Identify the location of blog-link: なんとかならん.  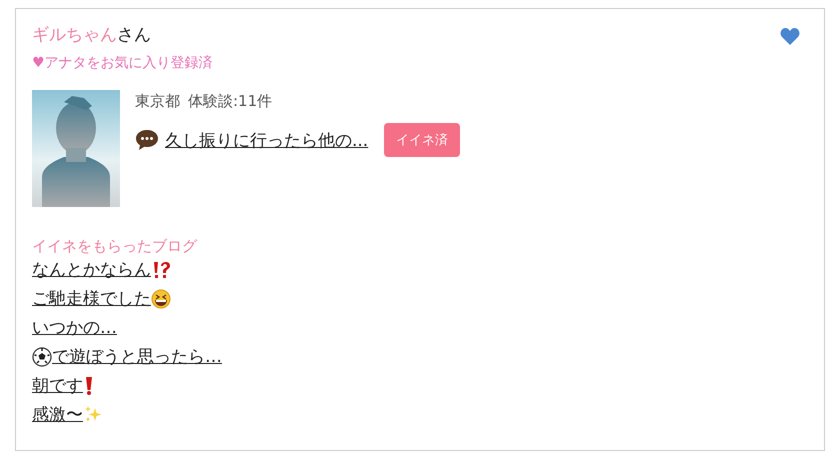
(101, 270).